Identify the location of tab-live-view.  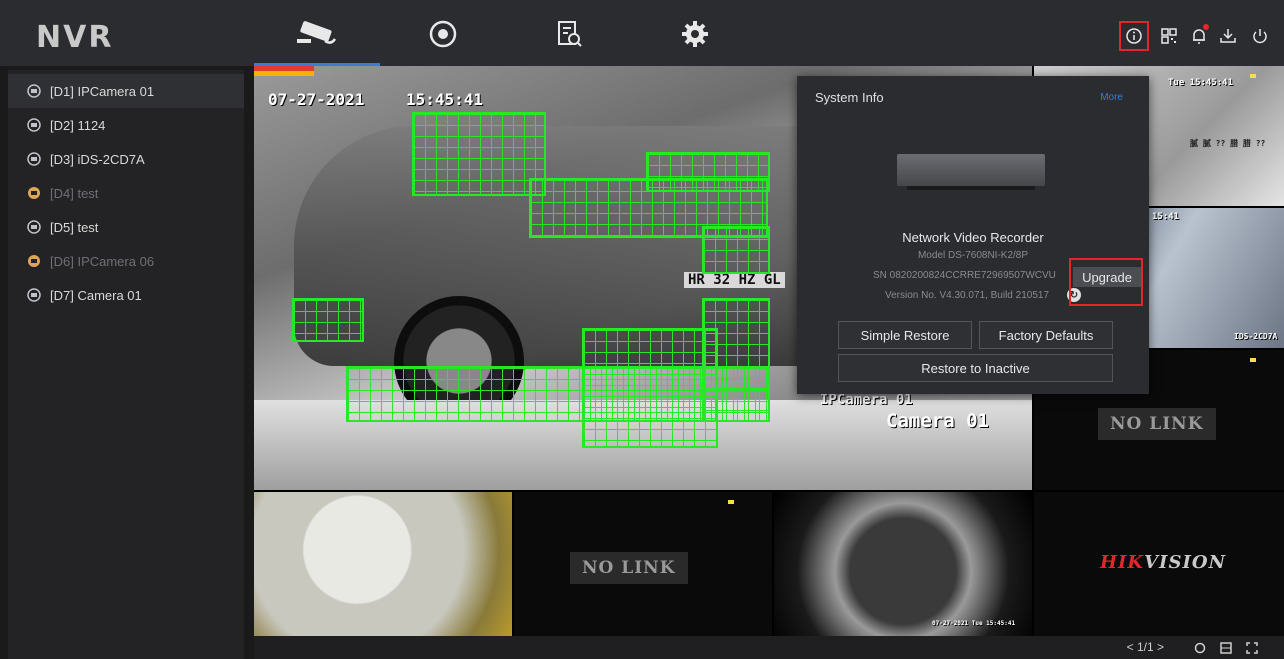
(317, 37).